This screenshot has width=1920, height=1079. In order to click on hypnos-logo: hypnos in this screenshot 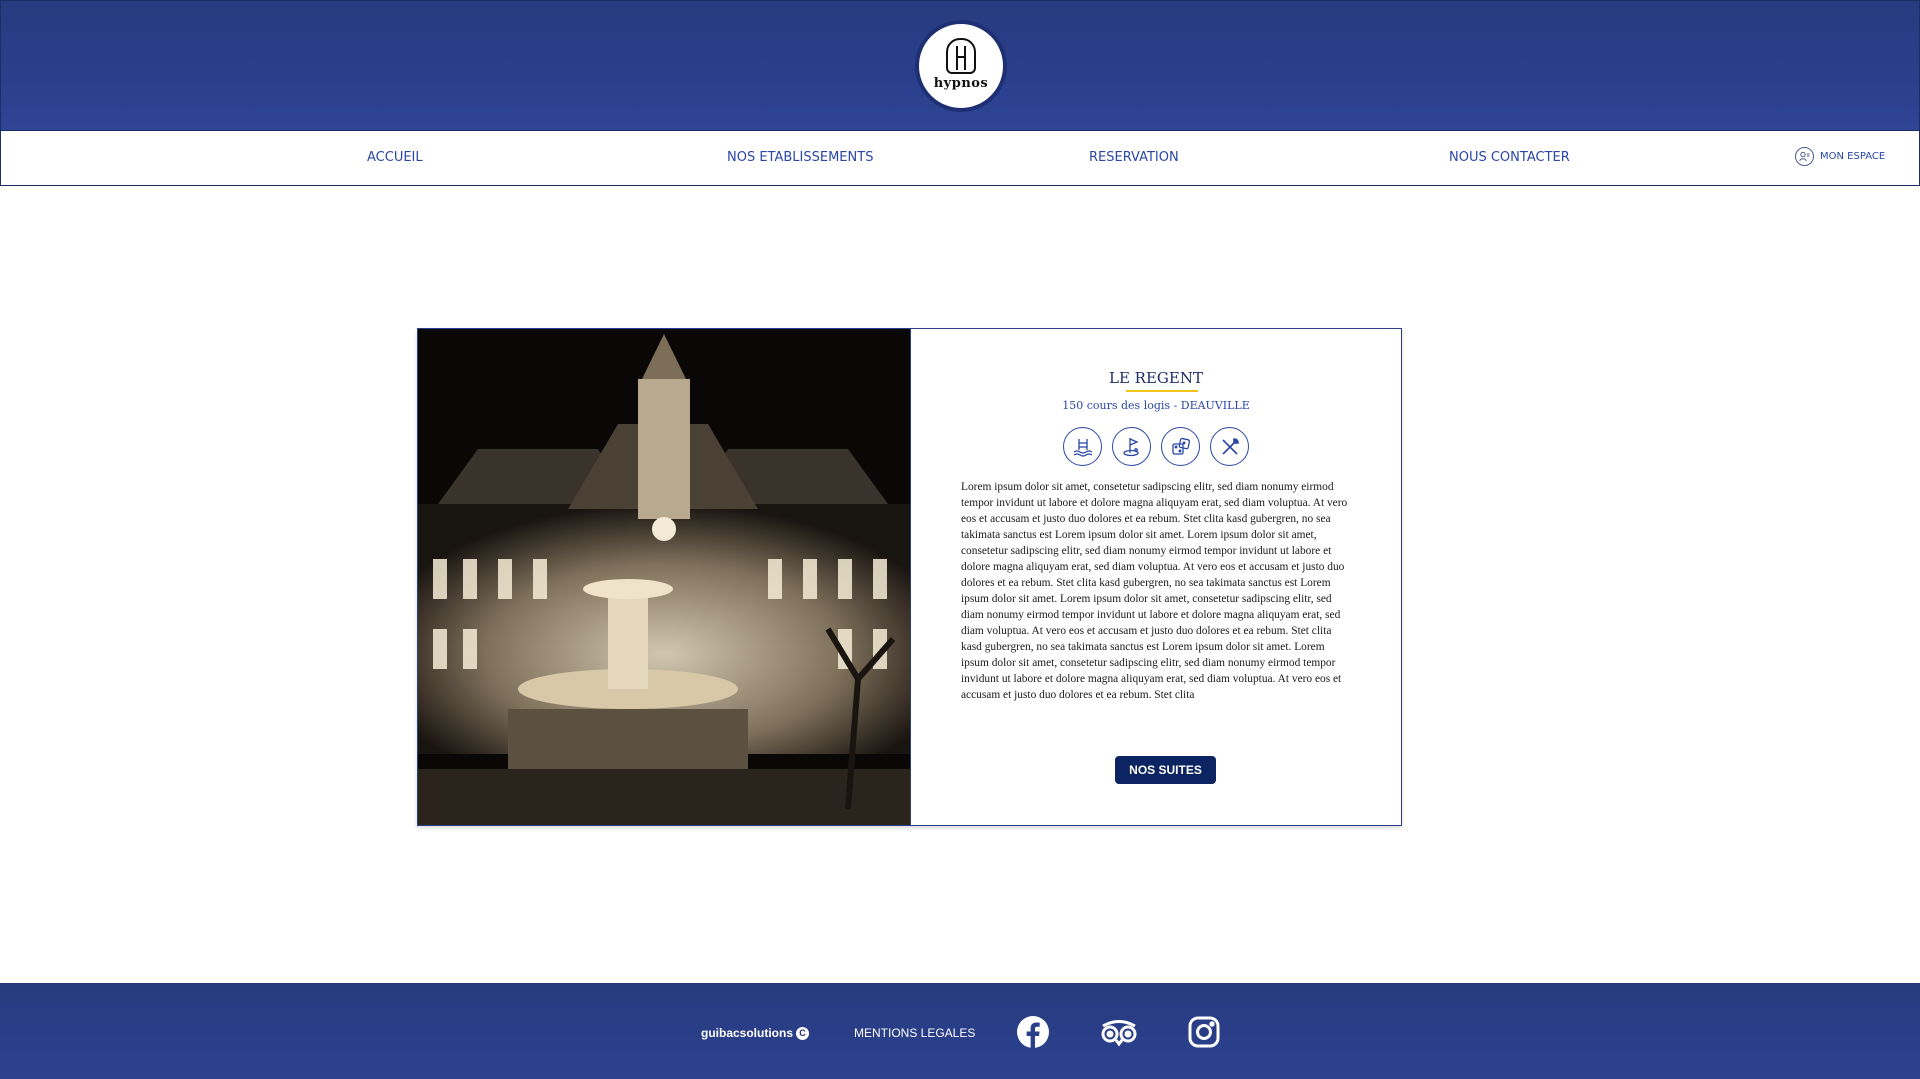, I will do `click(961, 66)`.